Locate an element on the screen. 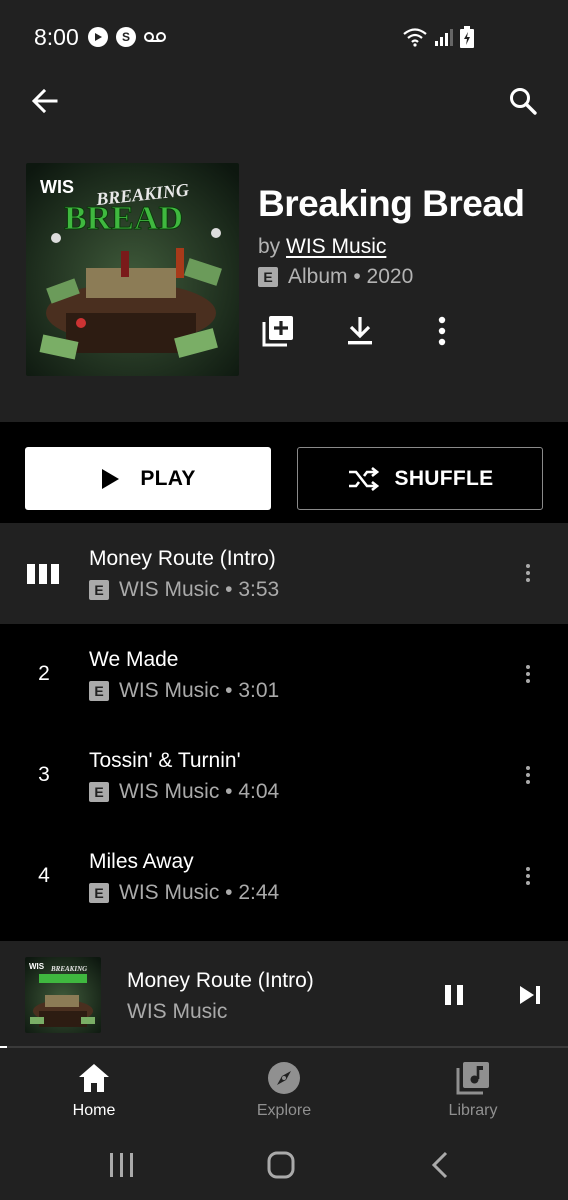 The image size is (568, 1200). s-circle-icon: S is located at coordinates (126, 37).